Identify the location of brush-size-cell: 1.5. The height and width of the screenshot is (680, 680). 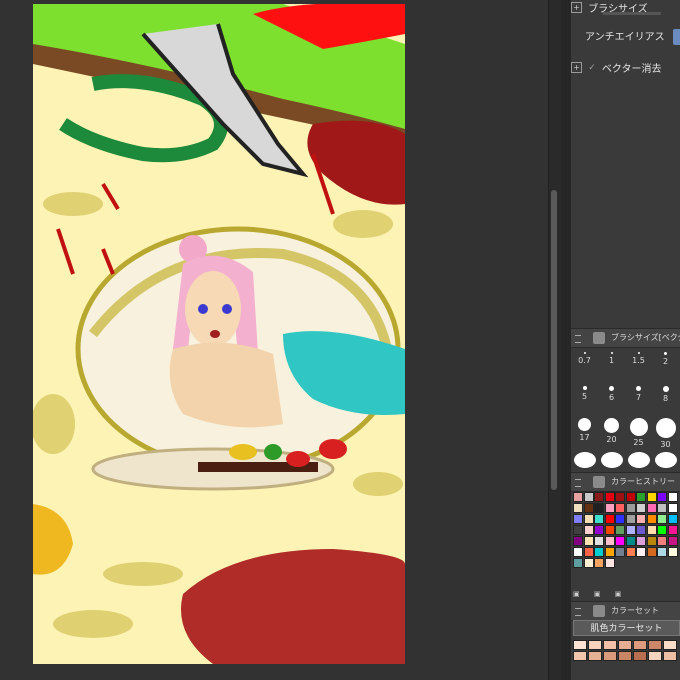
(638, 358).